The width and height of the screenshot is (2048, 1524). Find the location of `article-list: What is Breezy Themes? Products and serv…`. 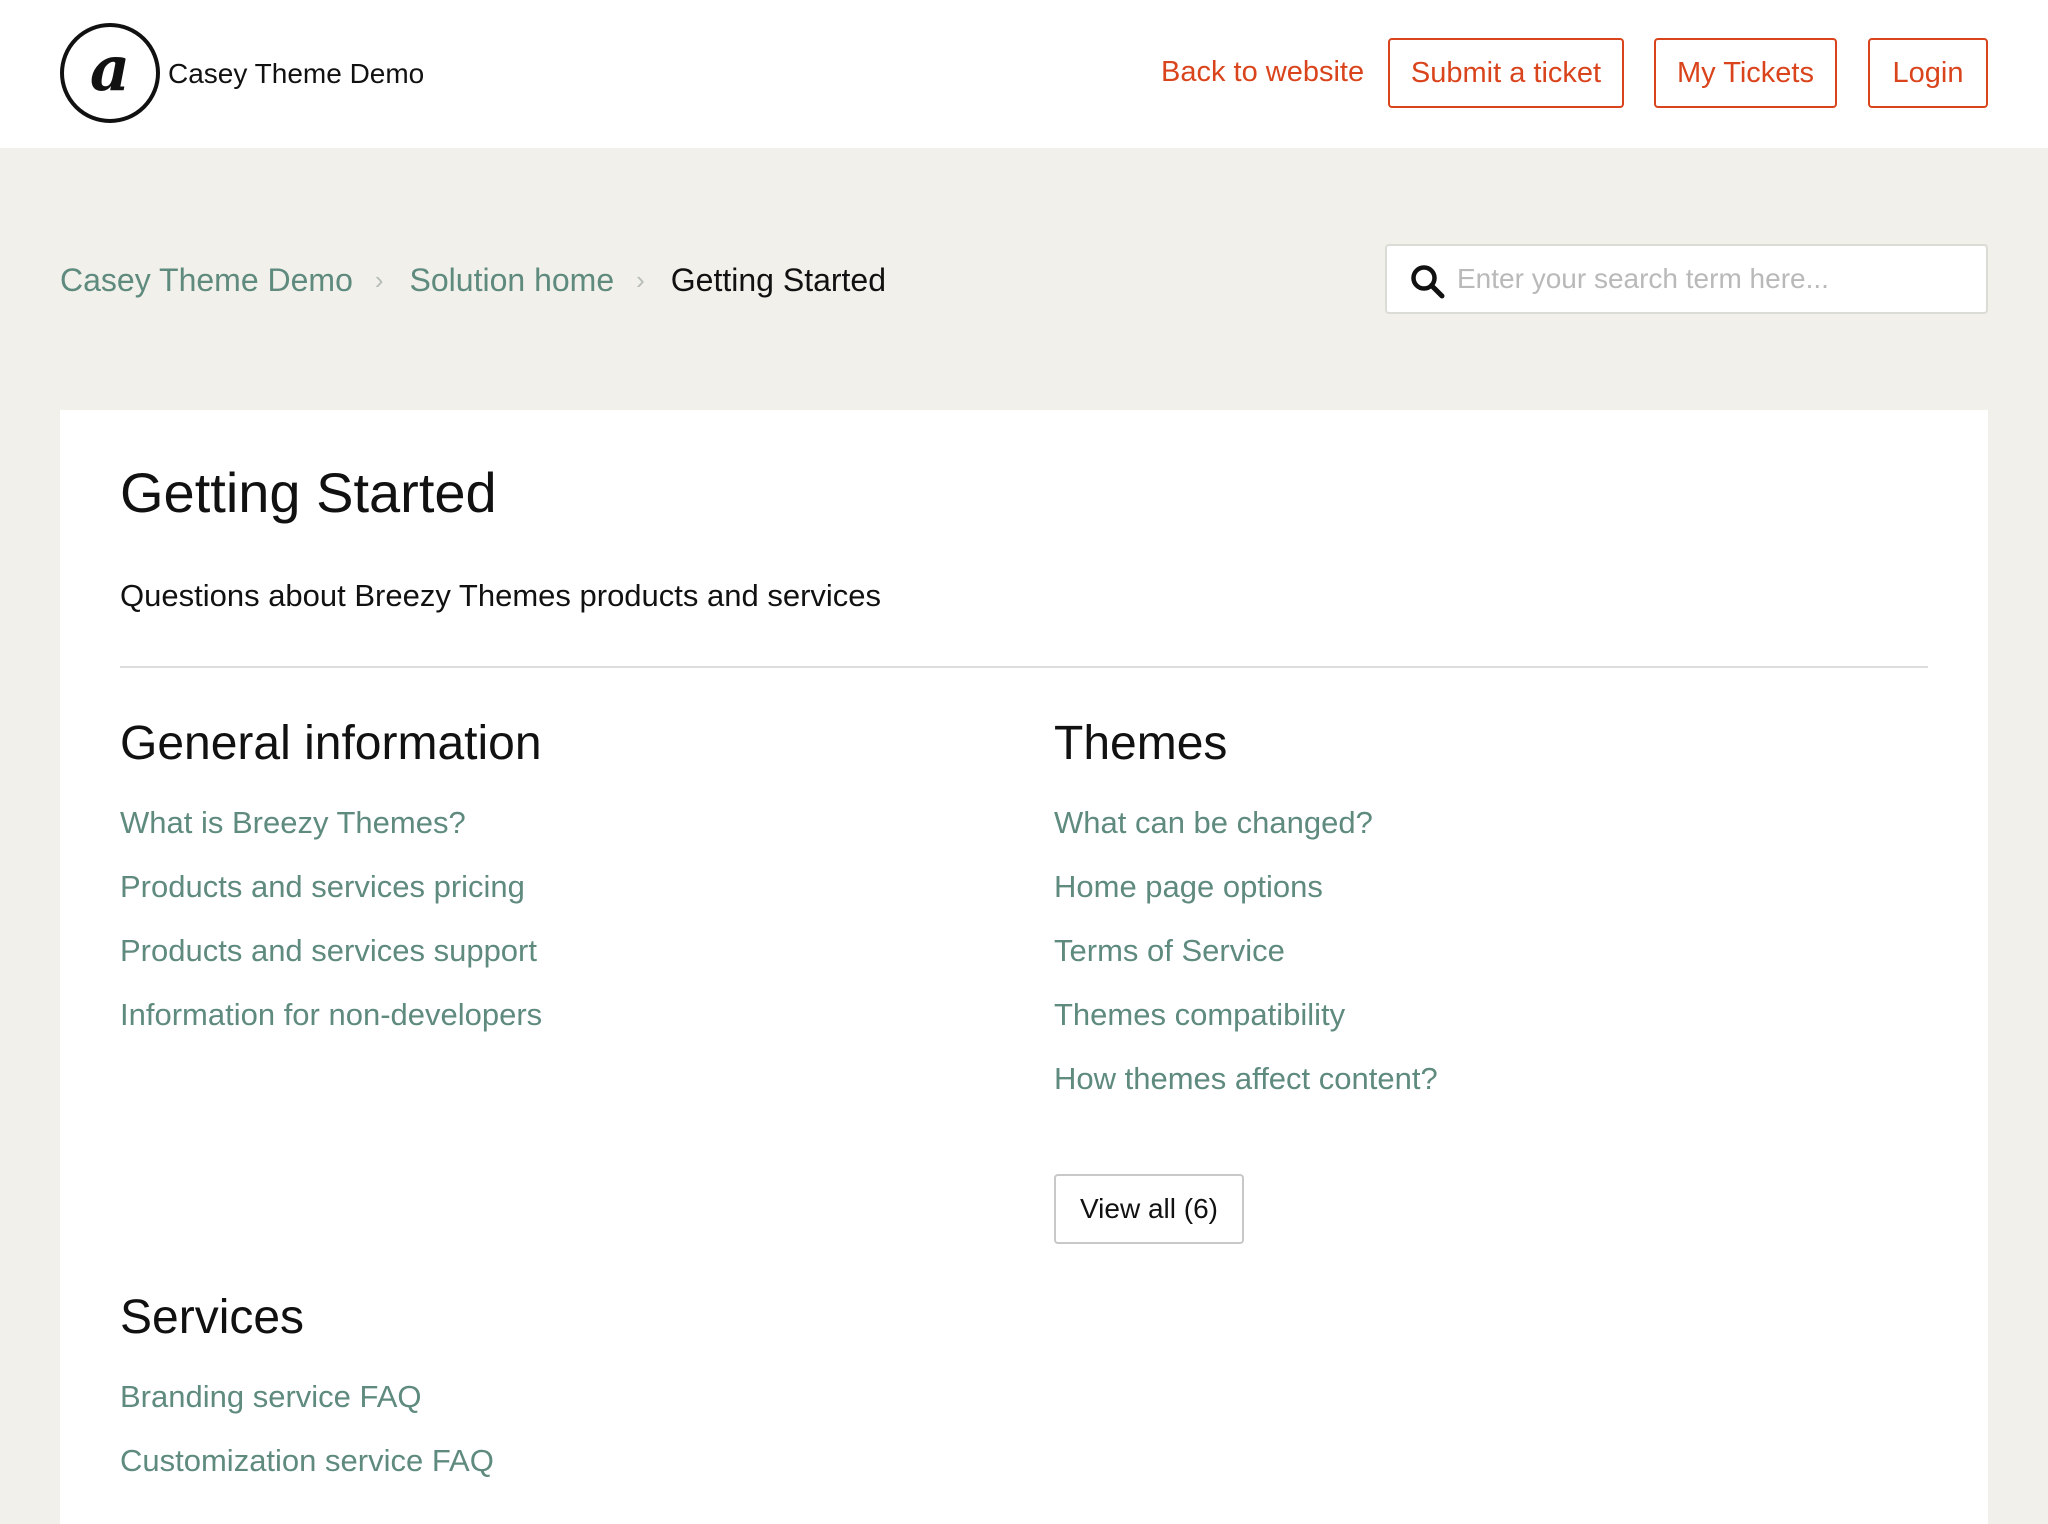

article-list: What is Breezy Themes? Products and serv… is located at coordinates (560, 933).